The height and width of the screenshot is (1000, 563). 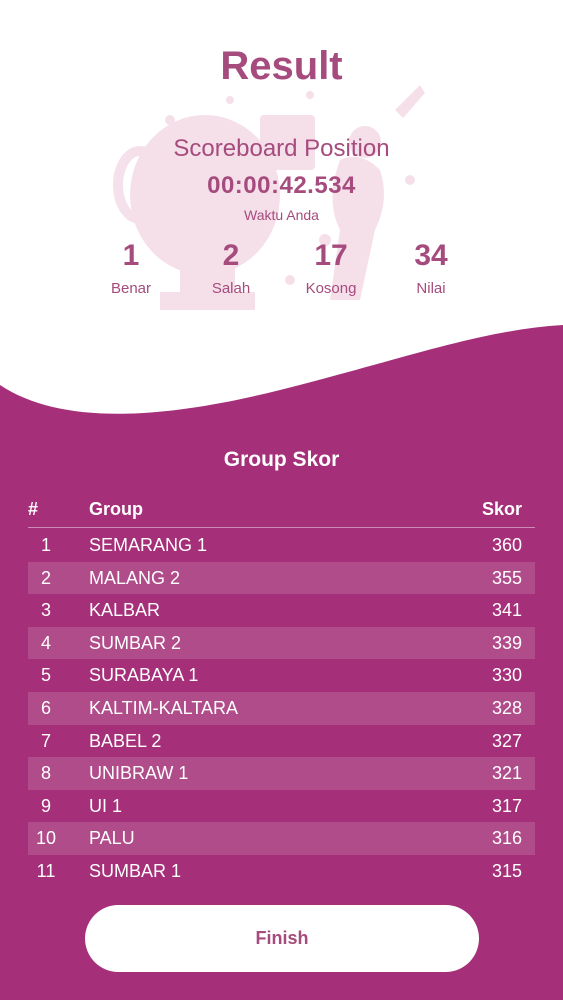 What do you see at coordinates (331, 288) in the screenshot?
I see `stat-label: Kosong` at bounding box center [331, 288].